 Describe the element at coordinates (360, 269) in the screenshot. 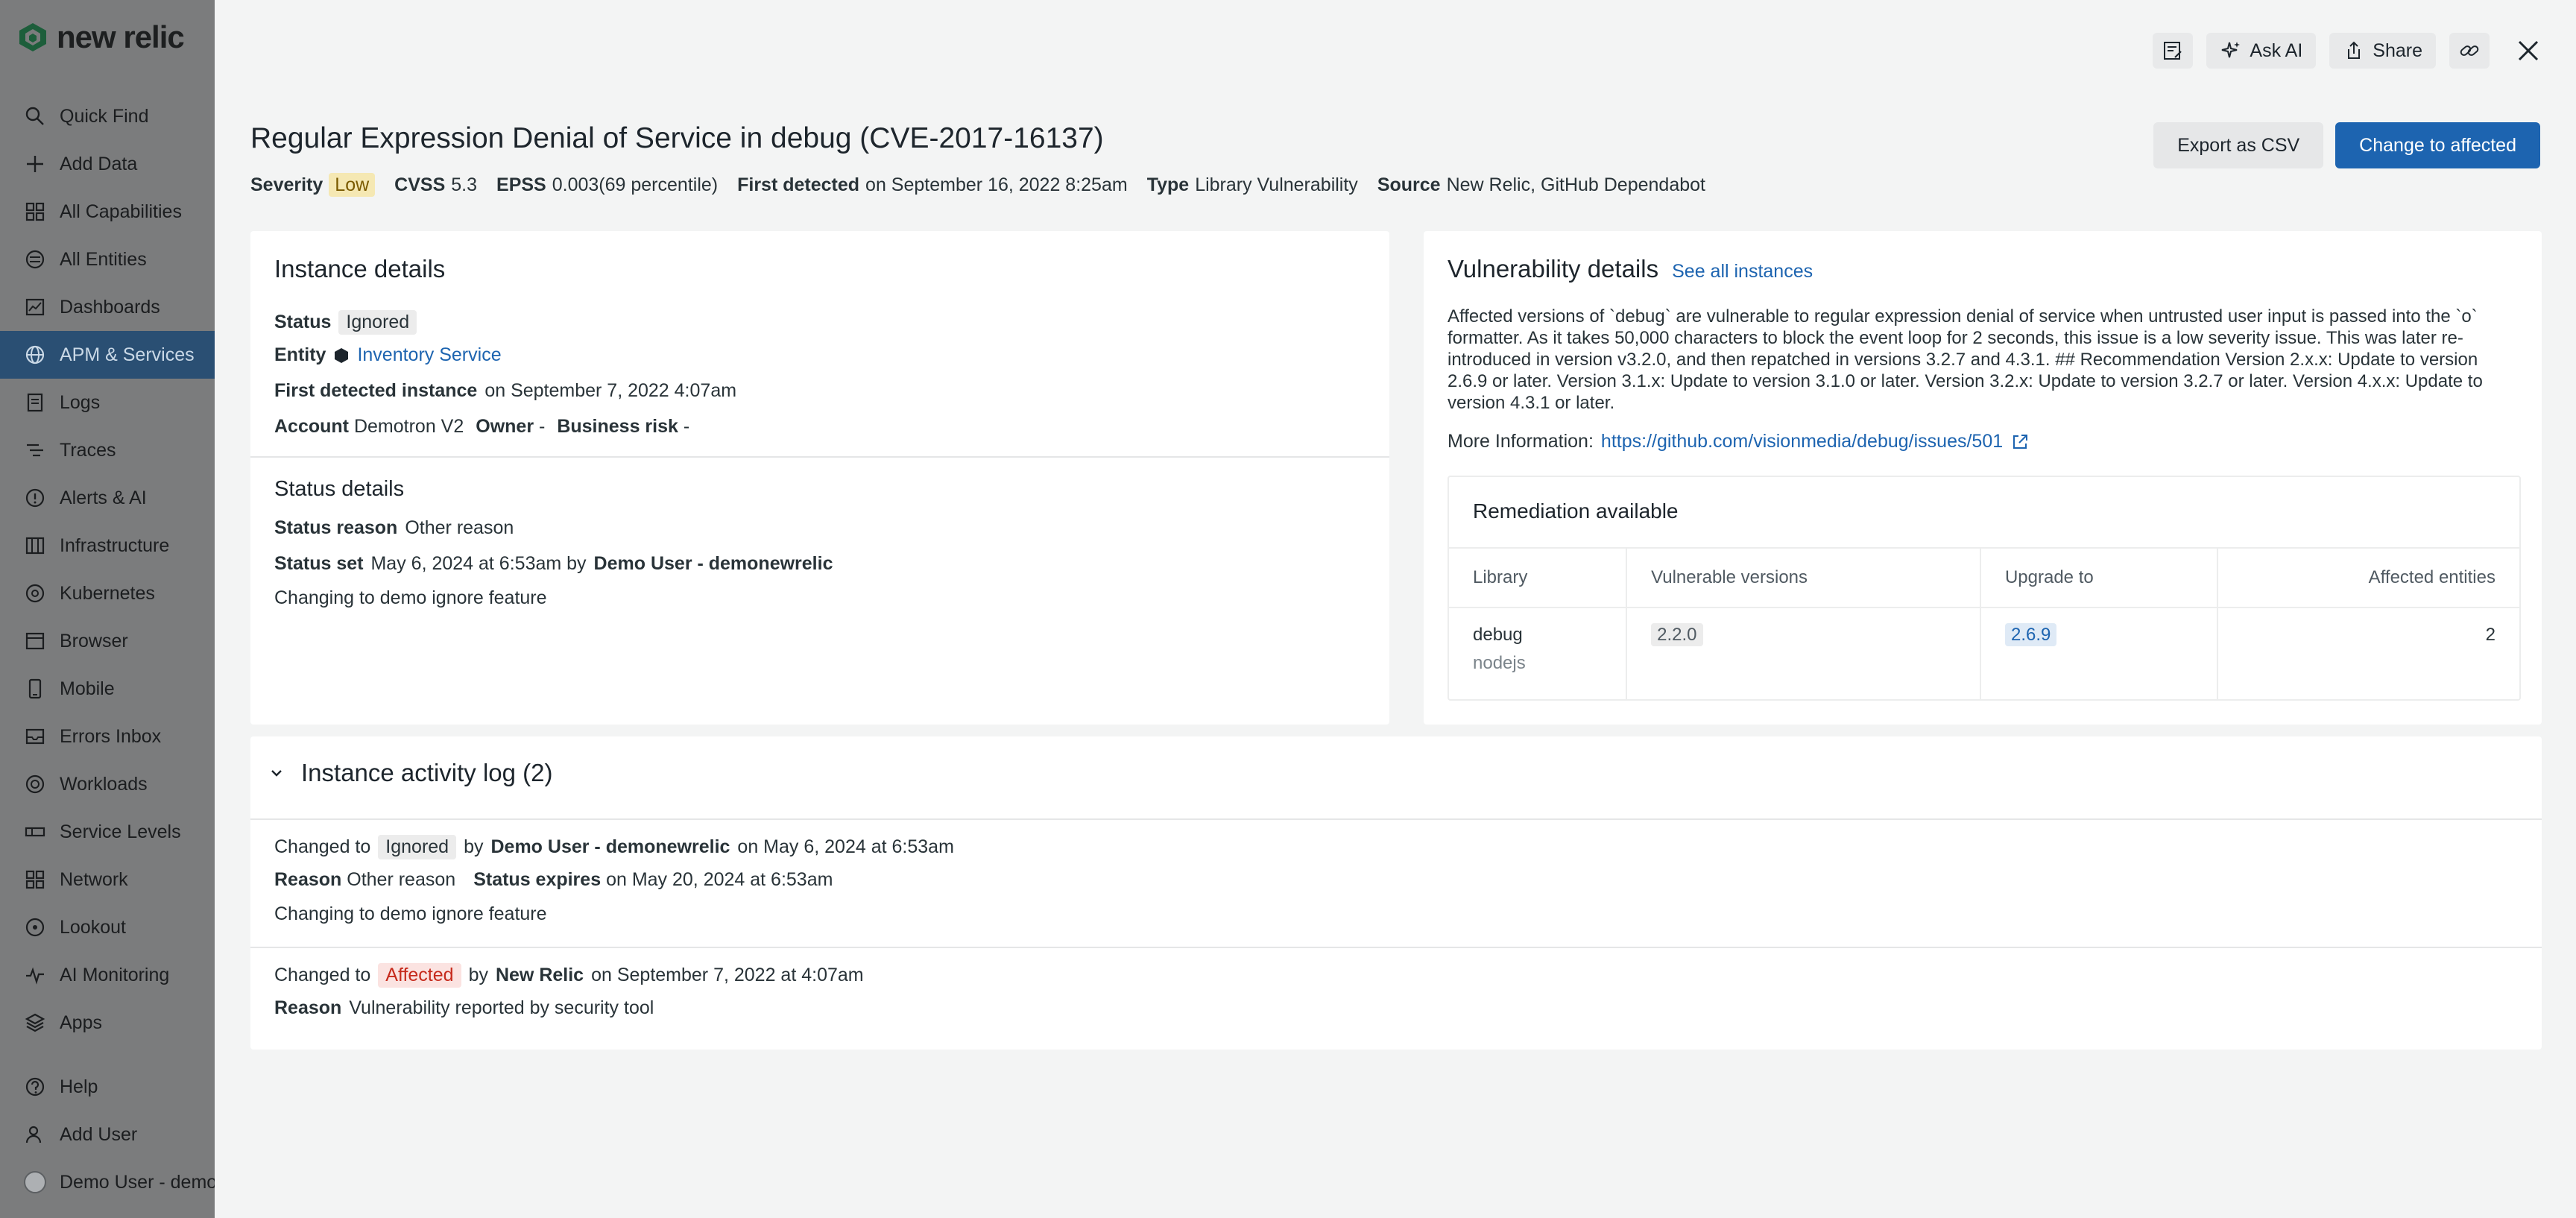

I see `instance-details-title: Instance details` at that location.